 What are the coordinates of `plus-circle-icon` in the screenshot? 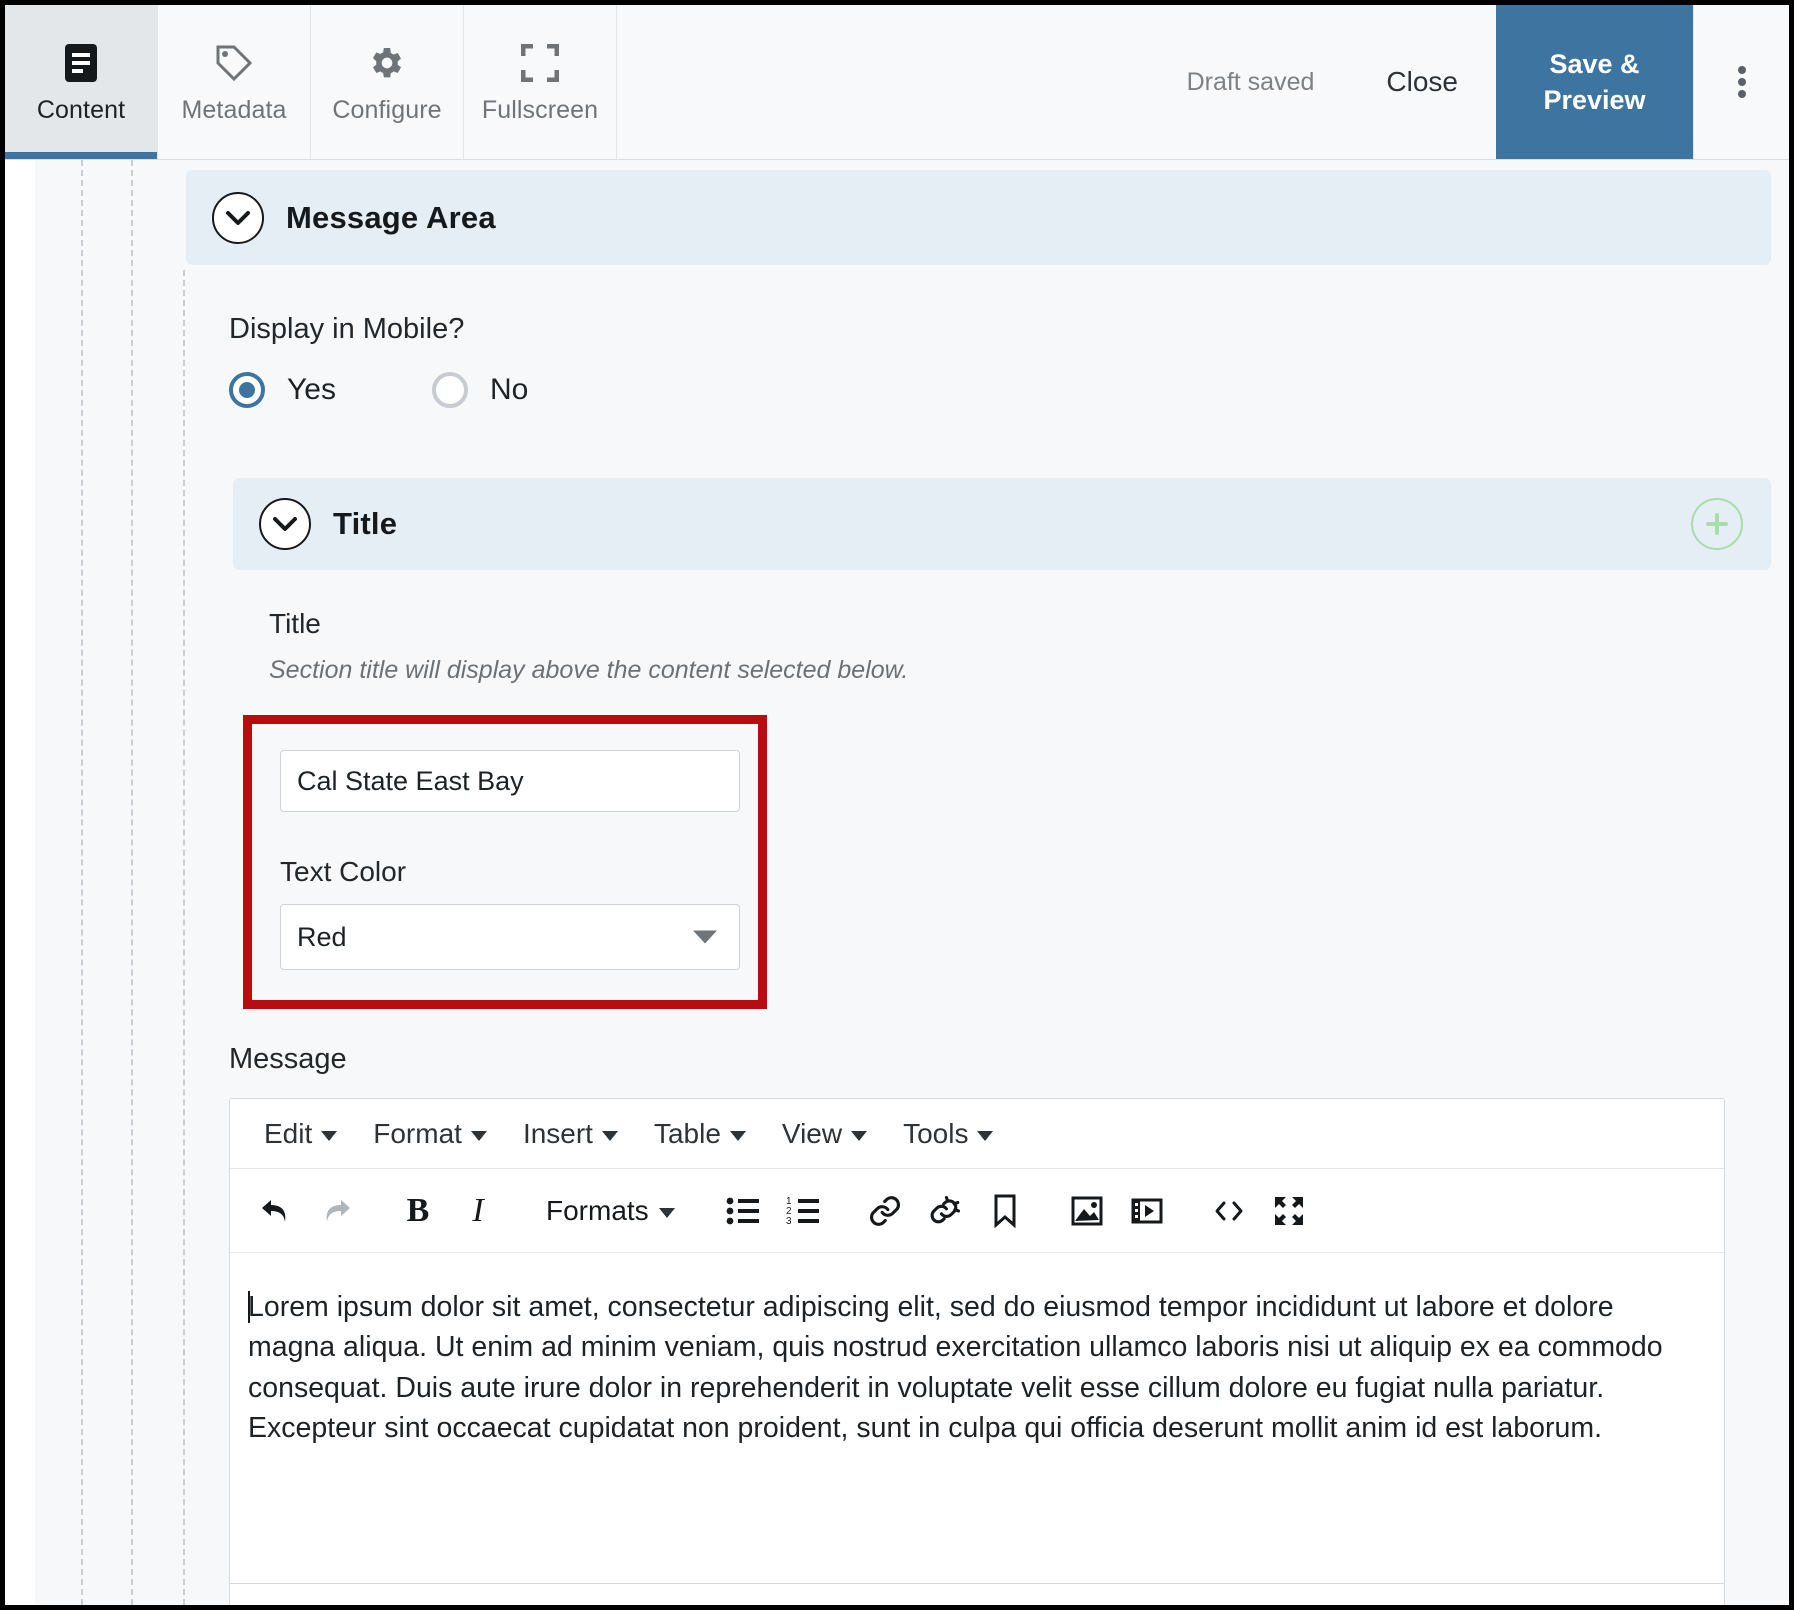 It's located at (1717, 524).